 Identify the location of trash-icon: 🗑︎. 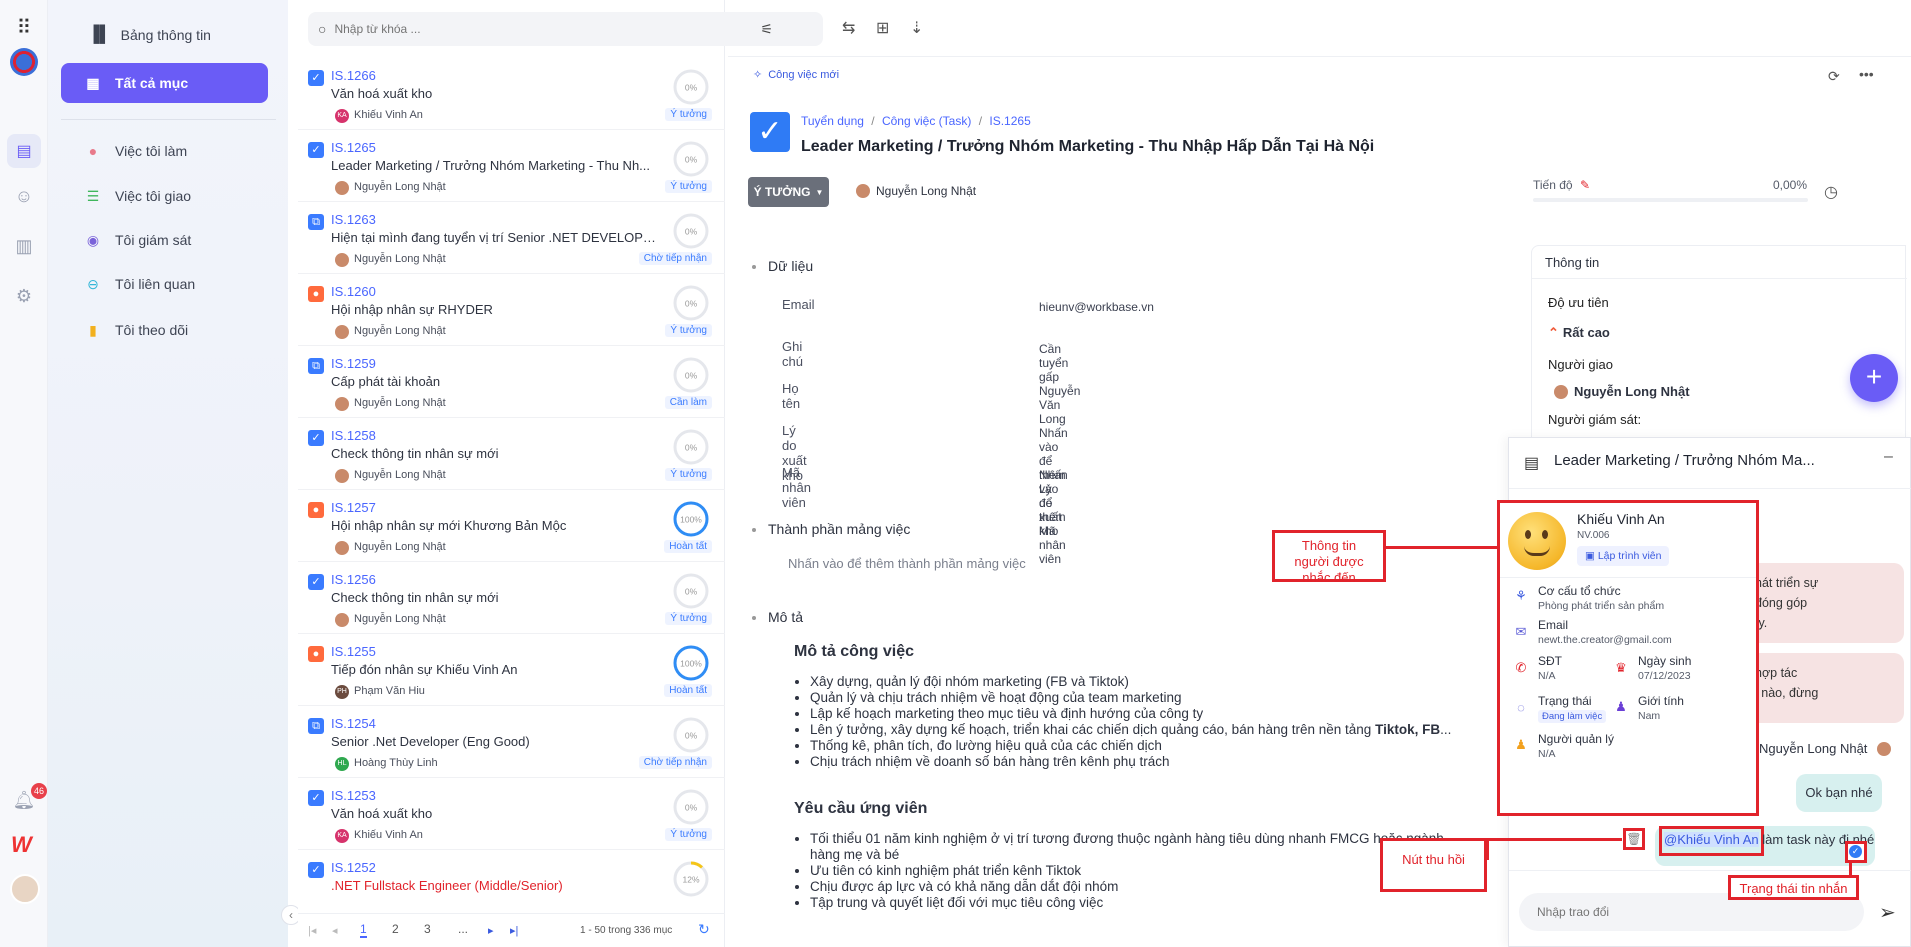
(1634, 839).